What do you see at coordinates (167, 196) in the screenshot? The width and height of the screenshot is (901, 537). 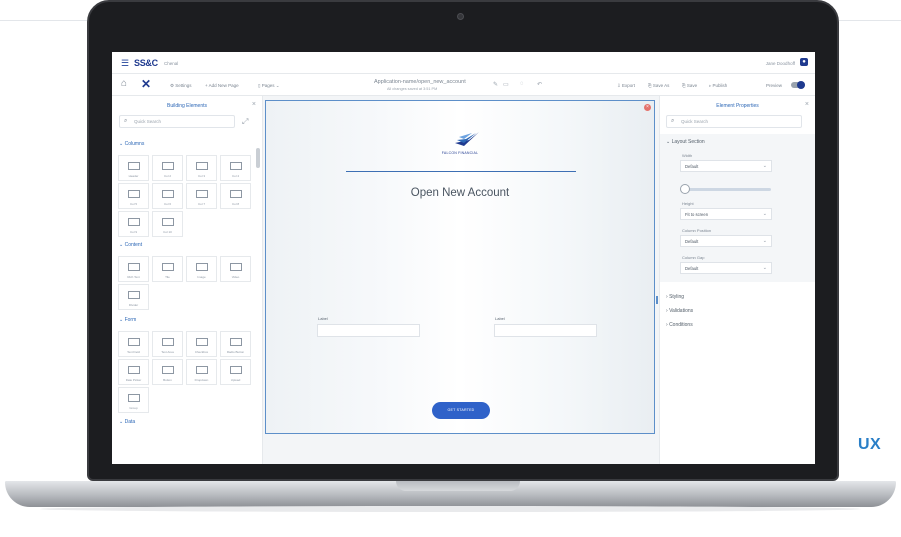 I see `tile-column: Col 6` at bounding box center [167, 196].